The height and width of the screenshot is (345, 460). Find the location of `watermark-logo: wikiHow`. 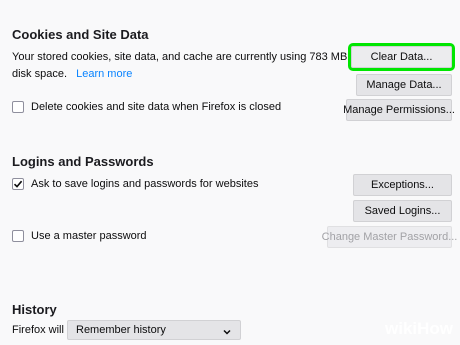

watermark-logo: wikiHow is located at coordinates (419, 329).